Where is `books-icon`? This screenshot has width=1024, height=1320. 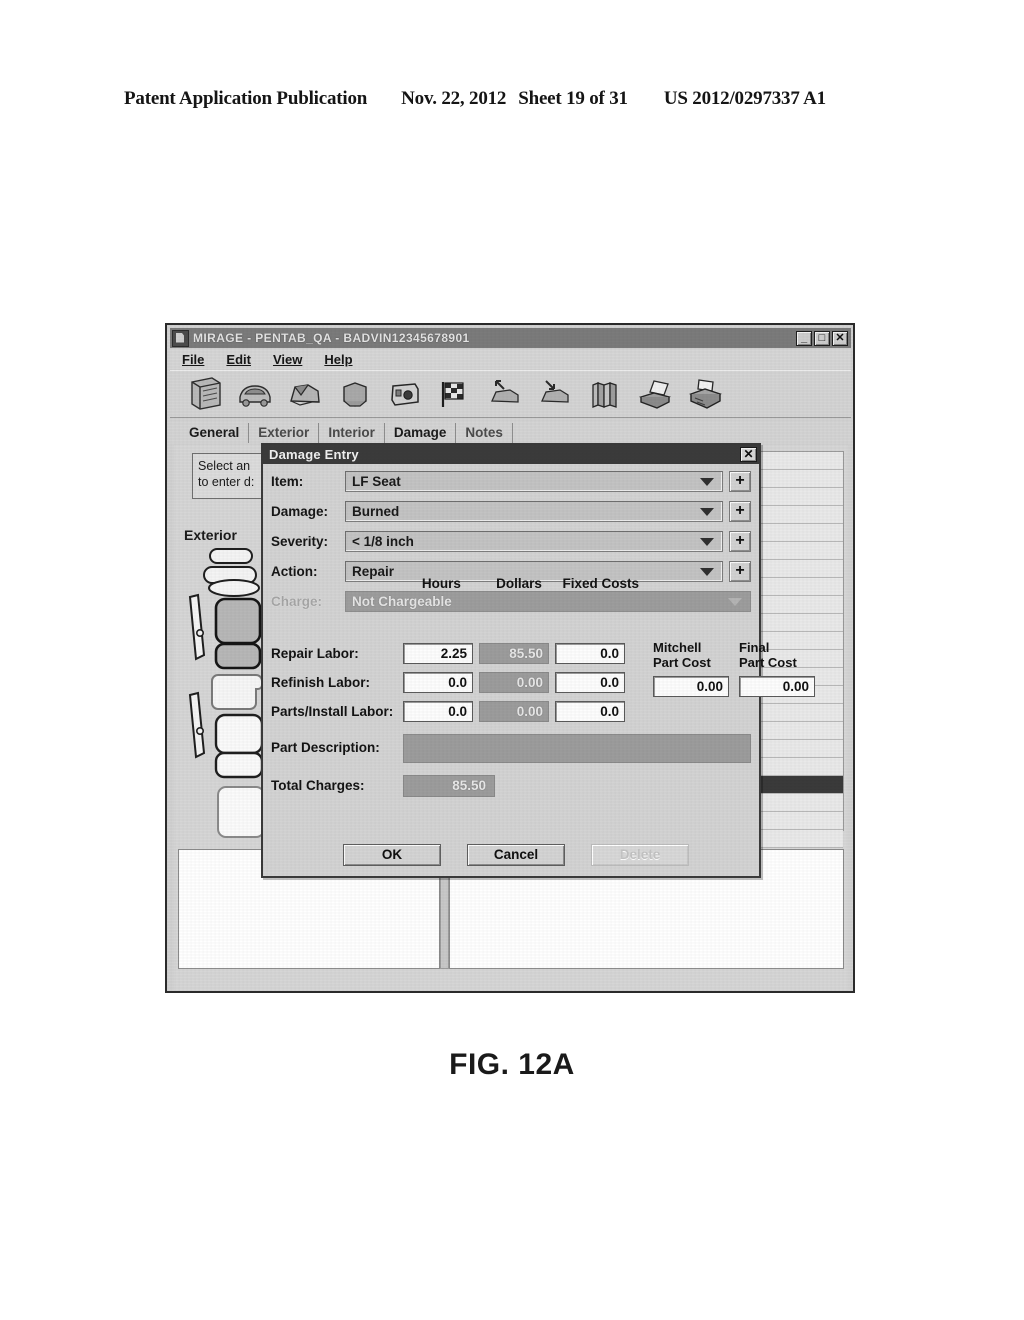
books-icon is located at coordinates (605, 394).